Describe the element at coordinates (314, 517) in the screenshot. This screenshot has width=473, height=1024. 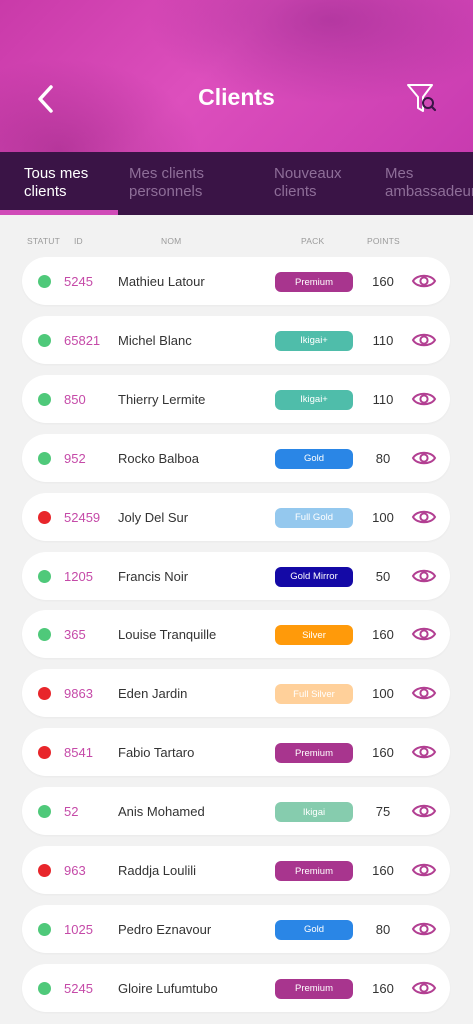
I see `pack-badge: Full Gold` at that location.